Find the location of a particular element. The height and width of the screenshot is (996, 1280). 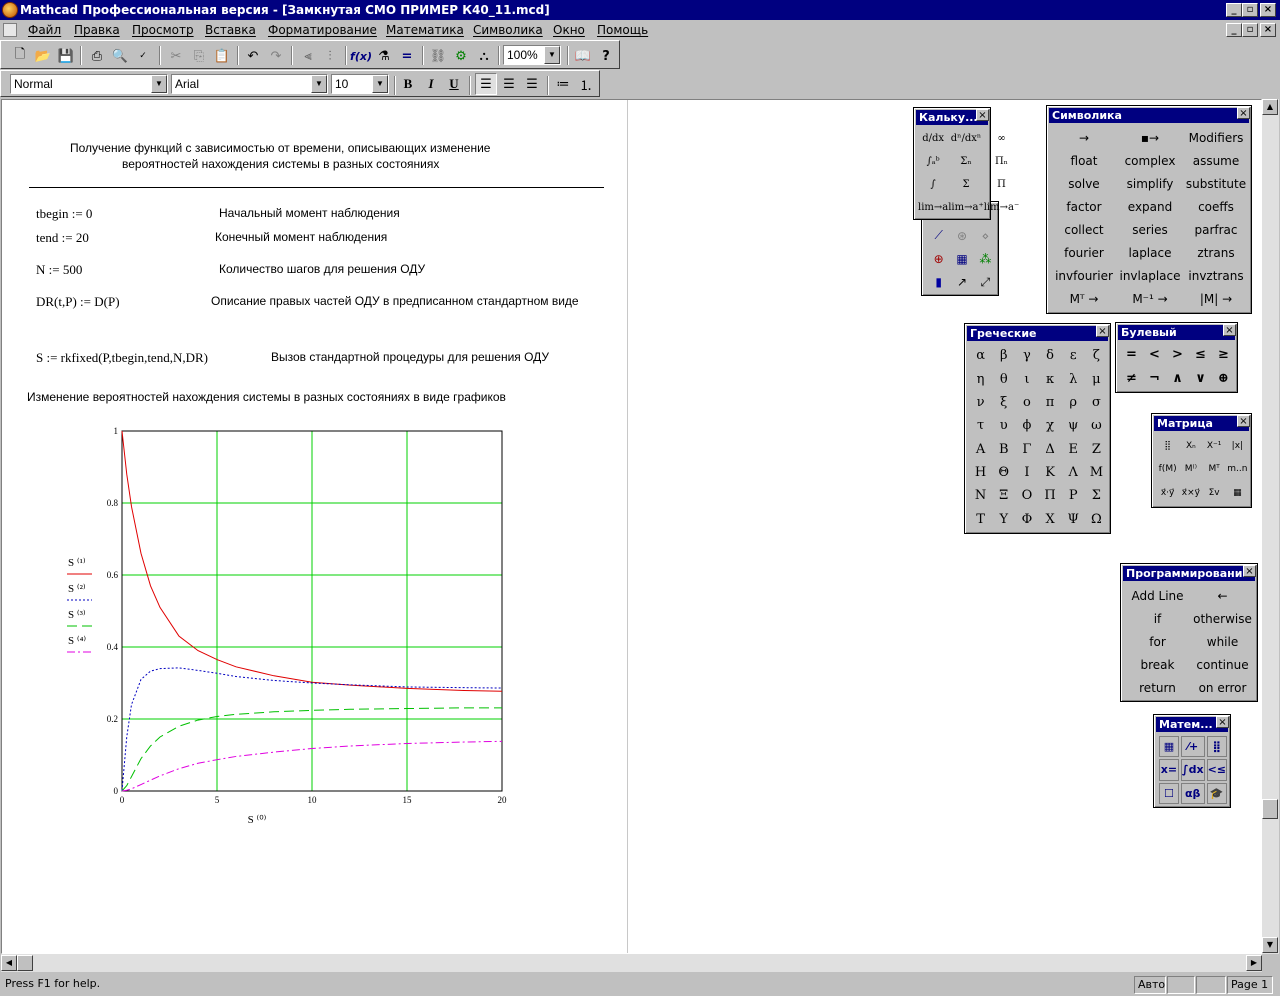

insert-unit-icon: ⚗ is located at coordinates (384, 56).